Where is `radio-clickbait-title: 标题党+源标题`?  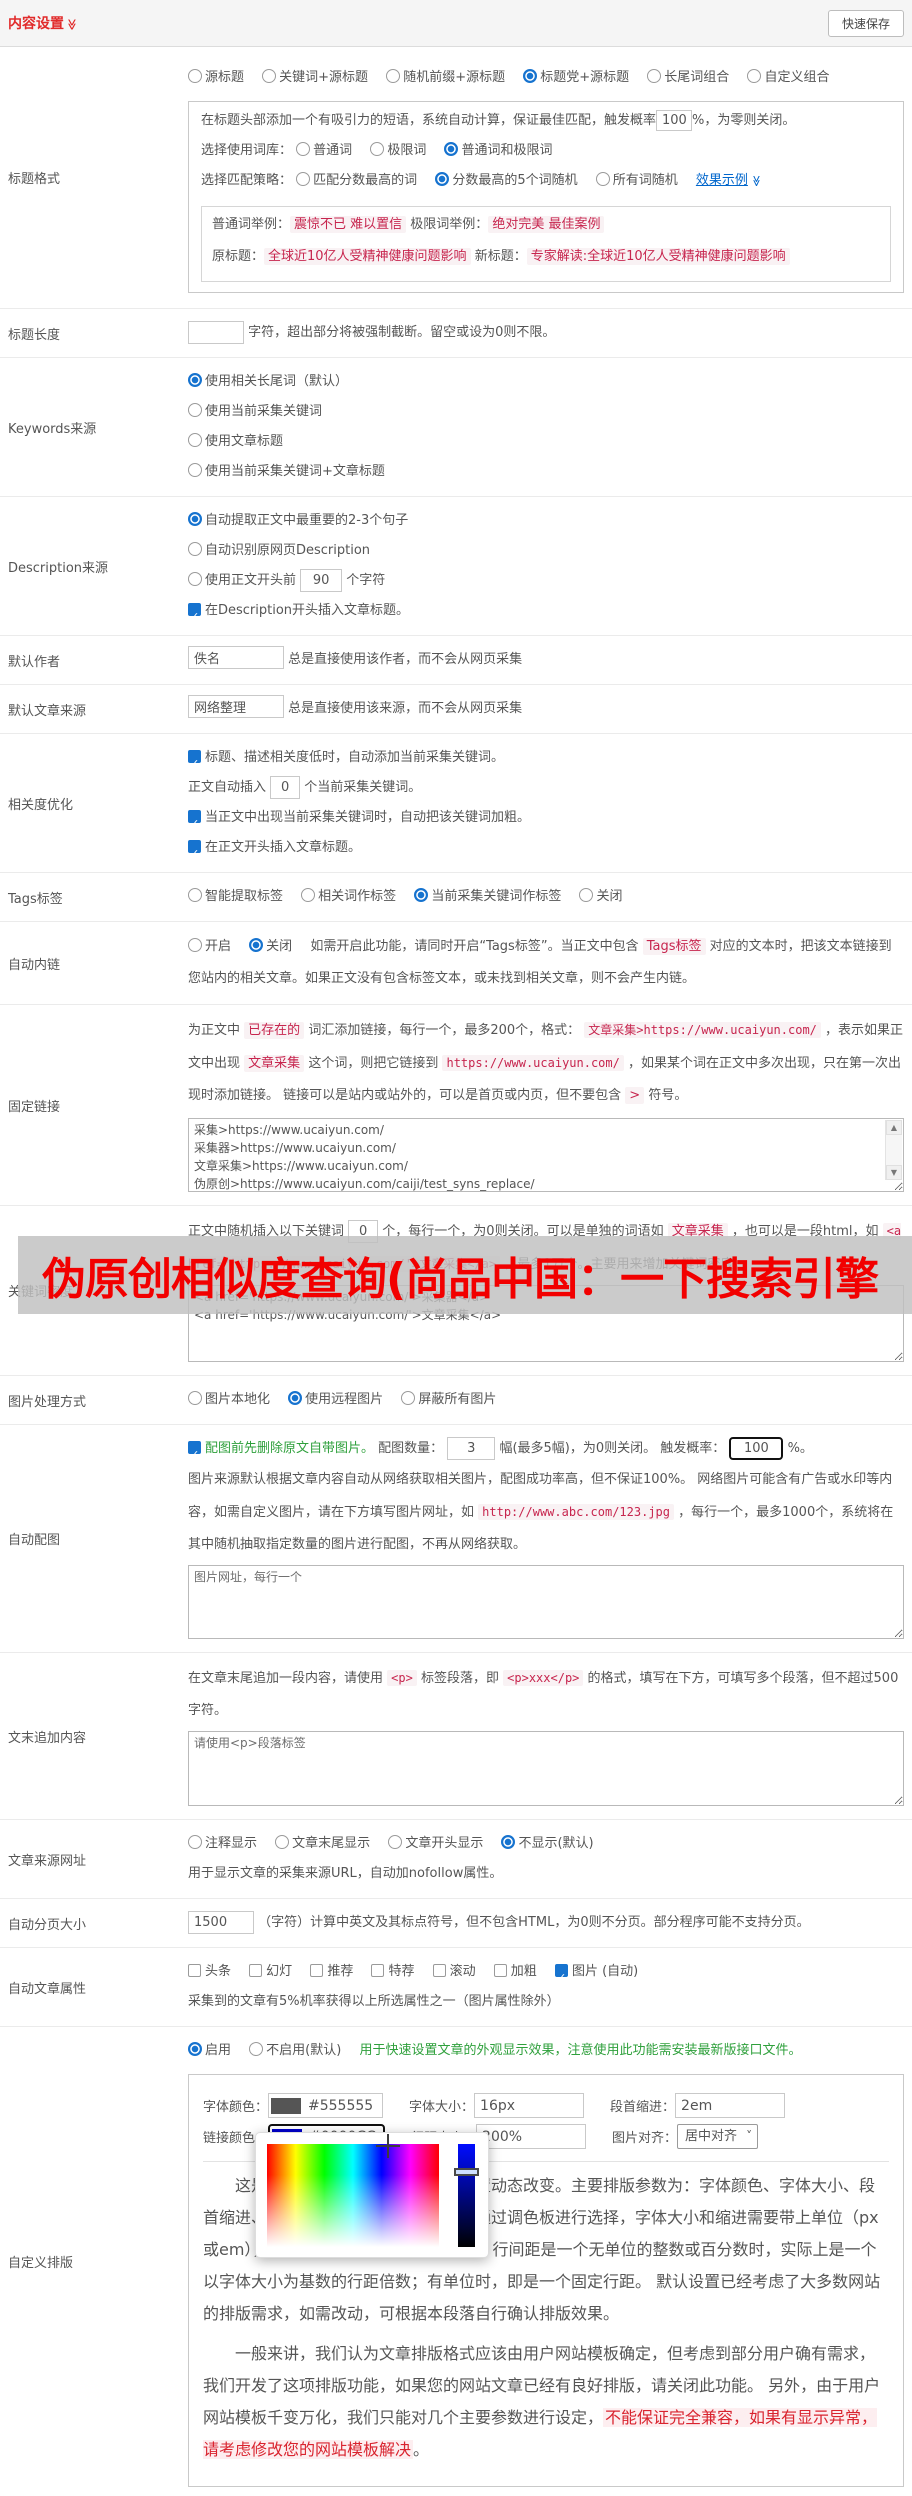 radio-clickbait-title: 标题党+源标题 is located at coordinates (576, 76).